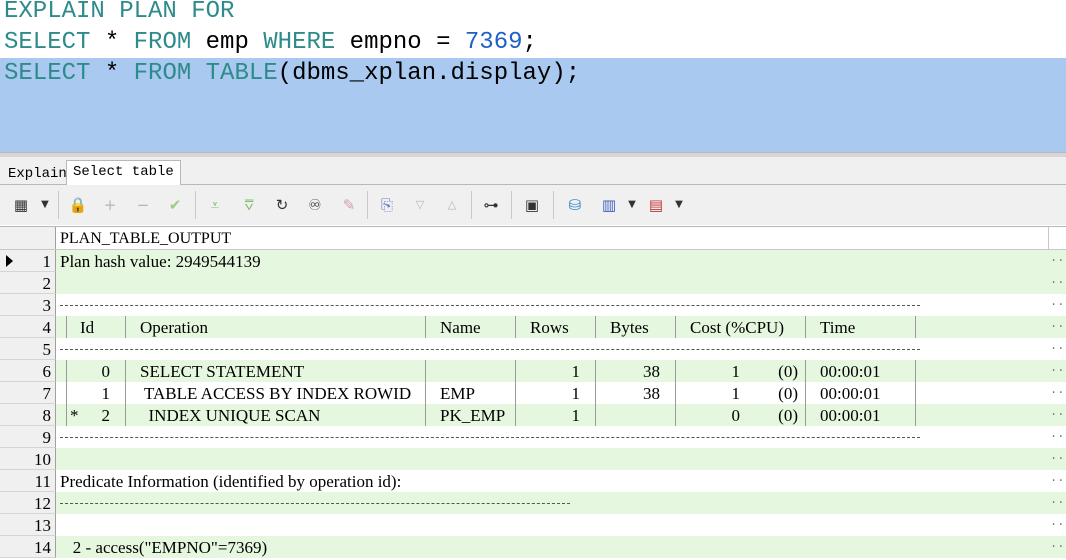  Describe the element at coordinates (656, 205) in the screenshot. I see `table-icon: ▤` at that location.